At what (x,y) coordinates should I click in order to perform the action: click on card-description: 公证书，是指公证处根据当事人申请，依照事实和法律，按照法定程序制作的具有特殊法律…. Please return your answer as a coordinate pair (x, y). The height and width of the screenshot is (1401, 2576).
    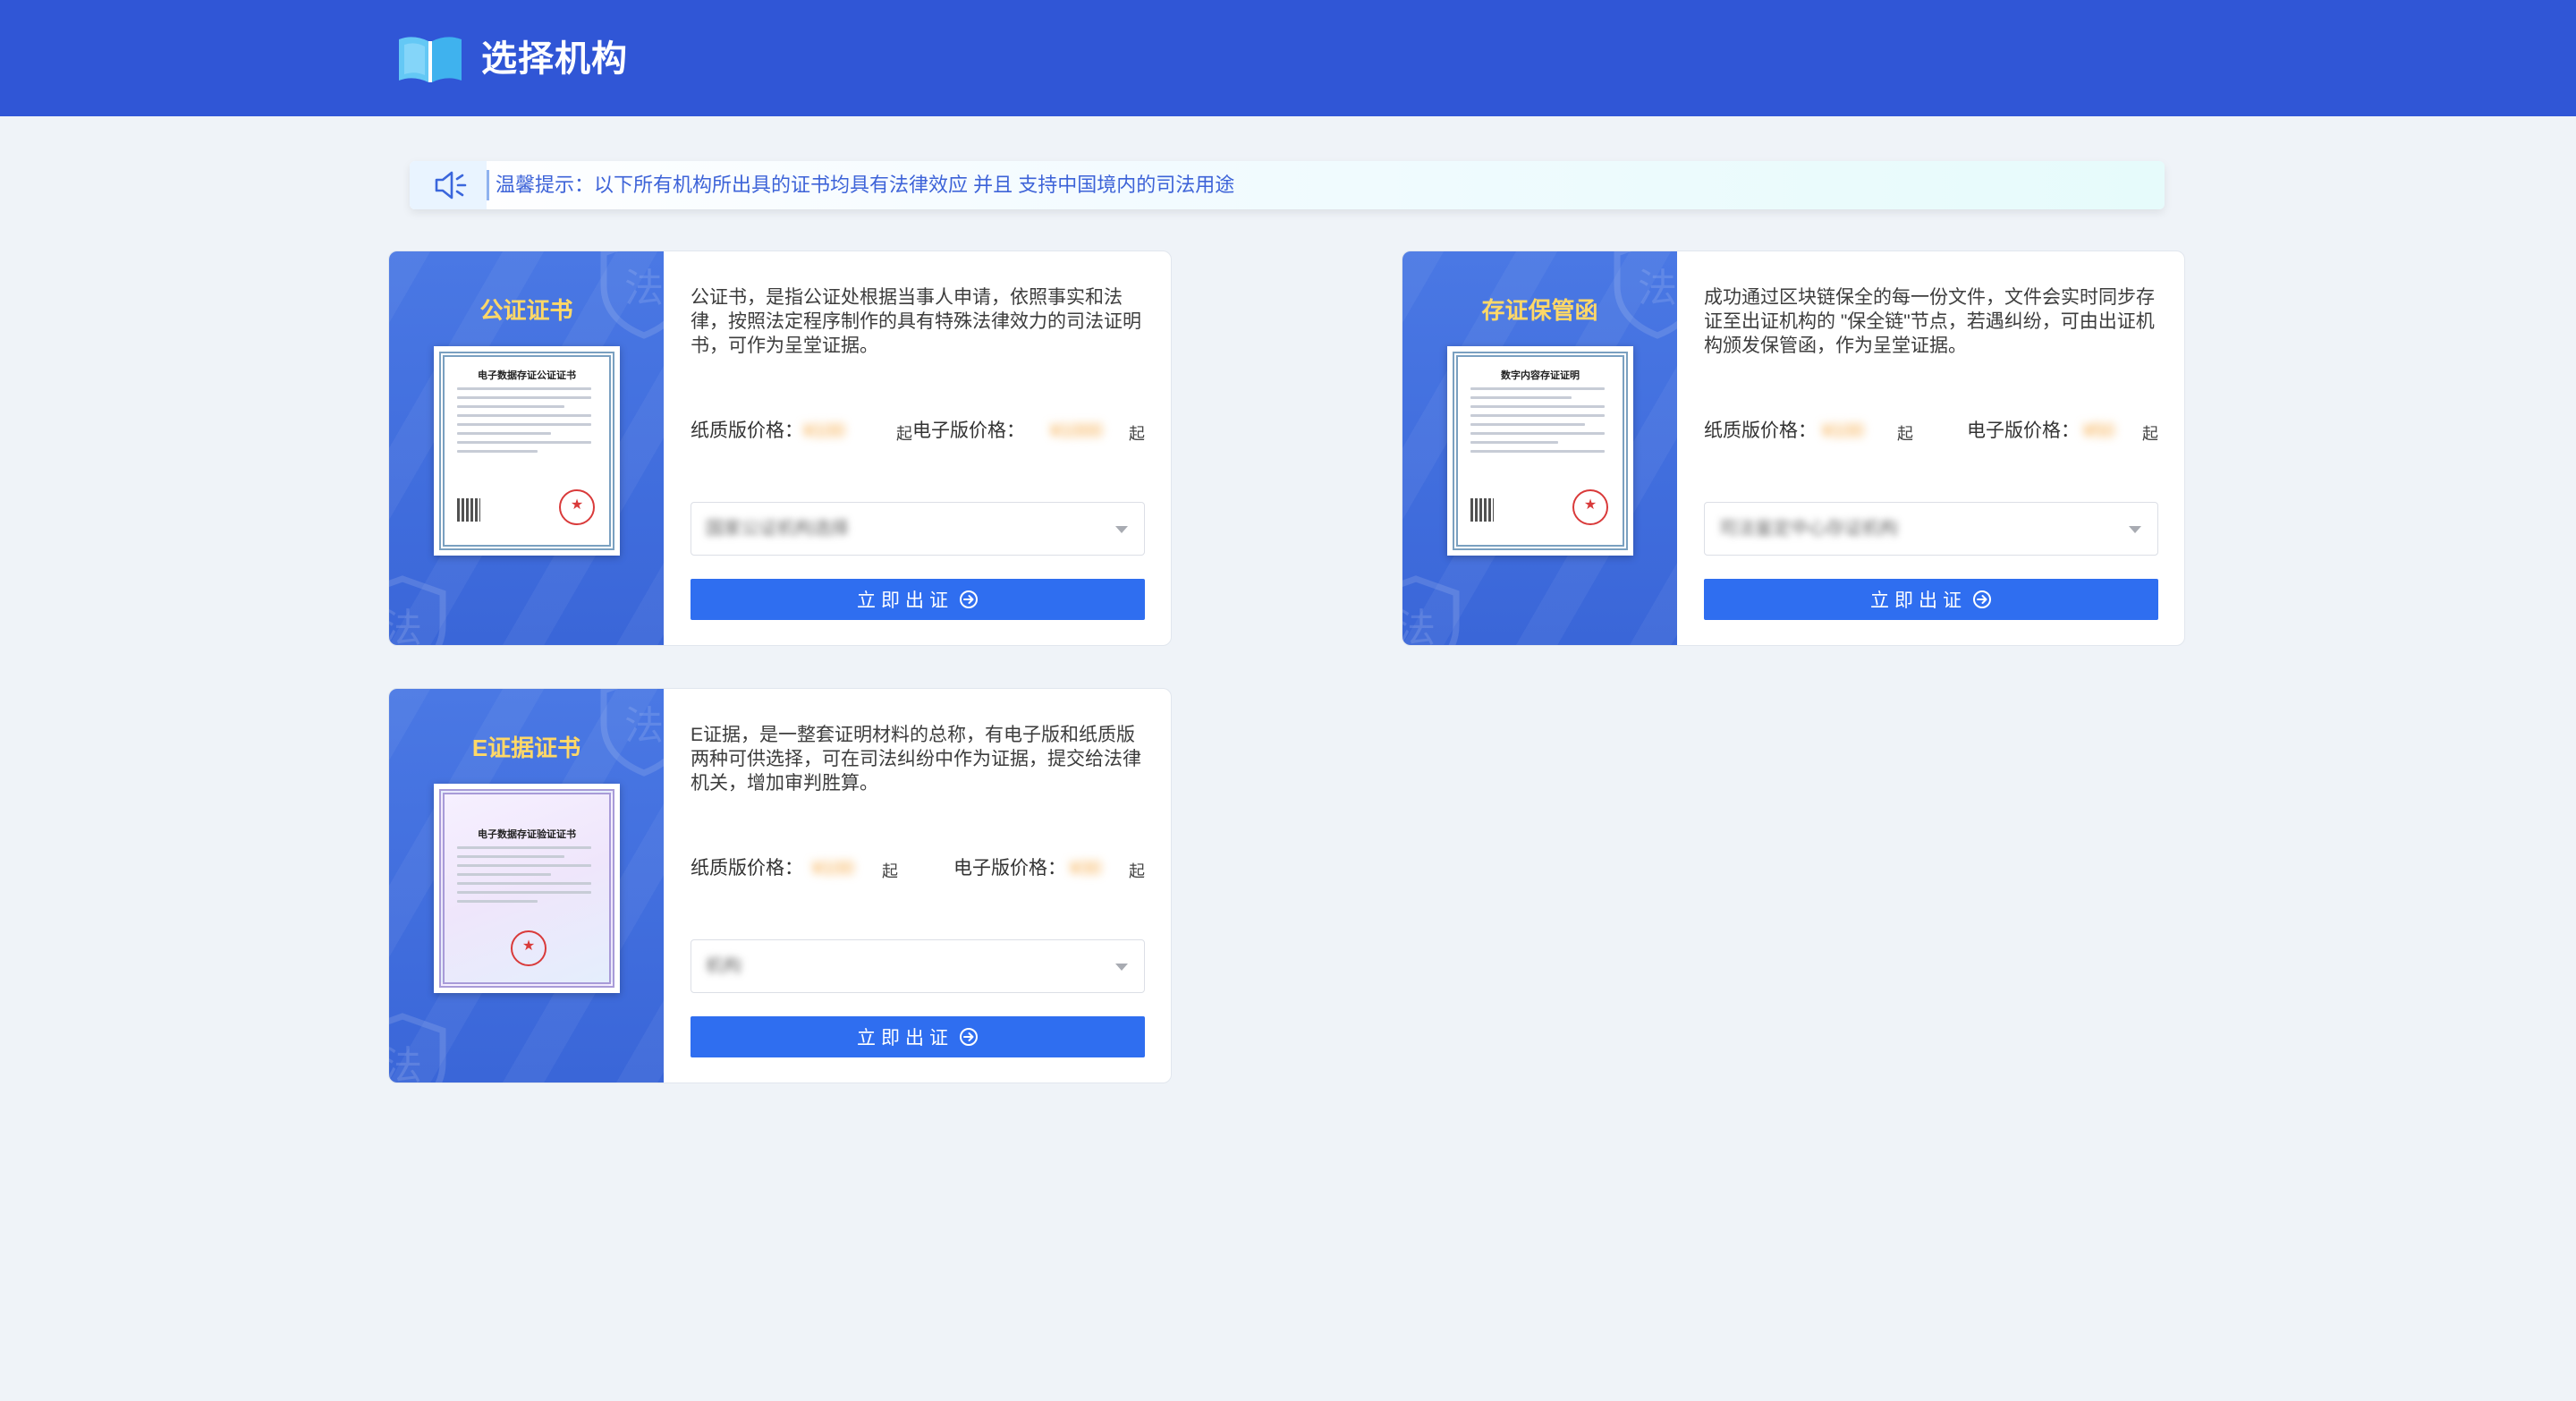
    Looking at the image, I should click on (916, 321).